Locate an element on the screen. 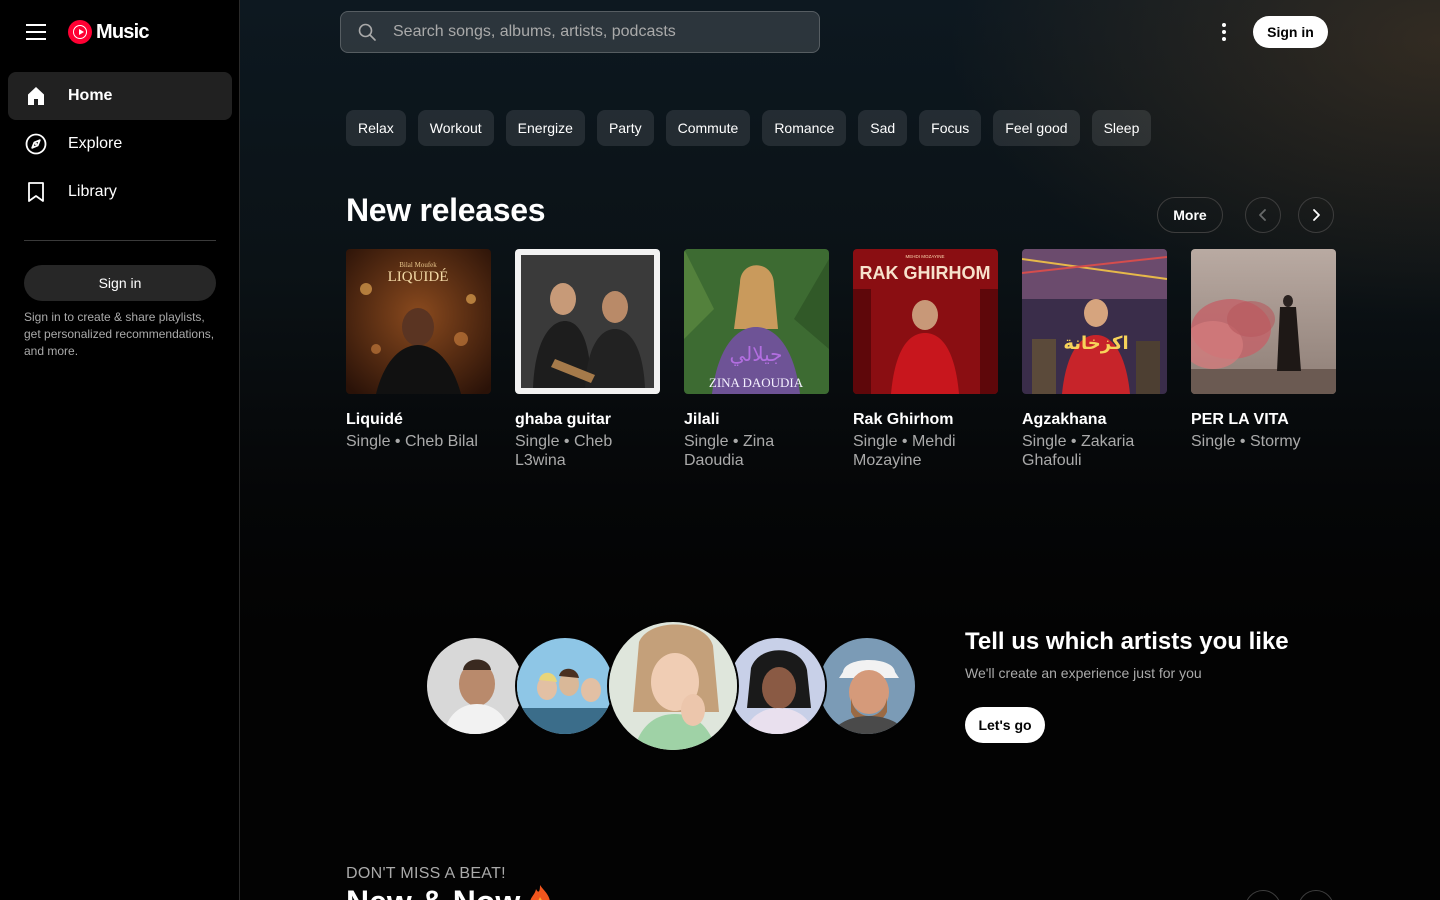 This screenshot has width=1440, height=900. album-card: PER LA VITA Single • Stormy is located at coordinates (1263, 359).